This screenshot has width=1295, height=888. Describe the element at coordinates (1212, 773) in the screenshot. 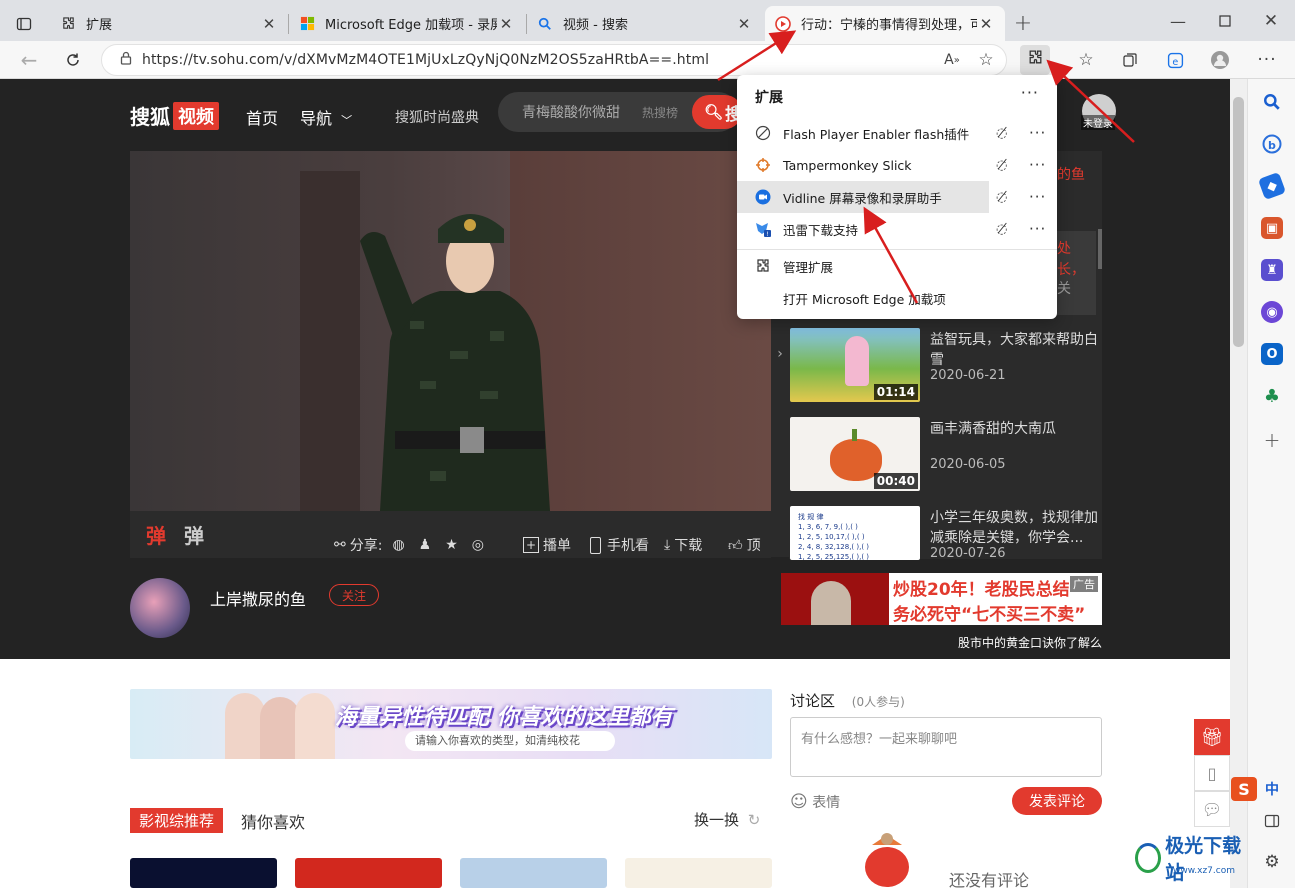

I see `mobile-icon: ▯` at that location.